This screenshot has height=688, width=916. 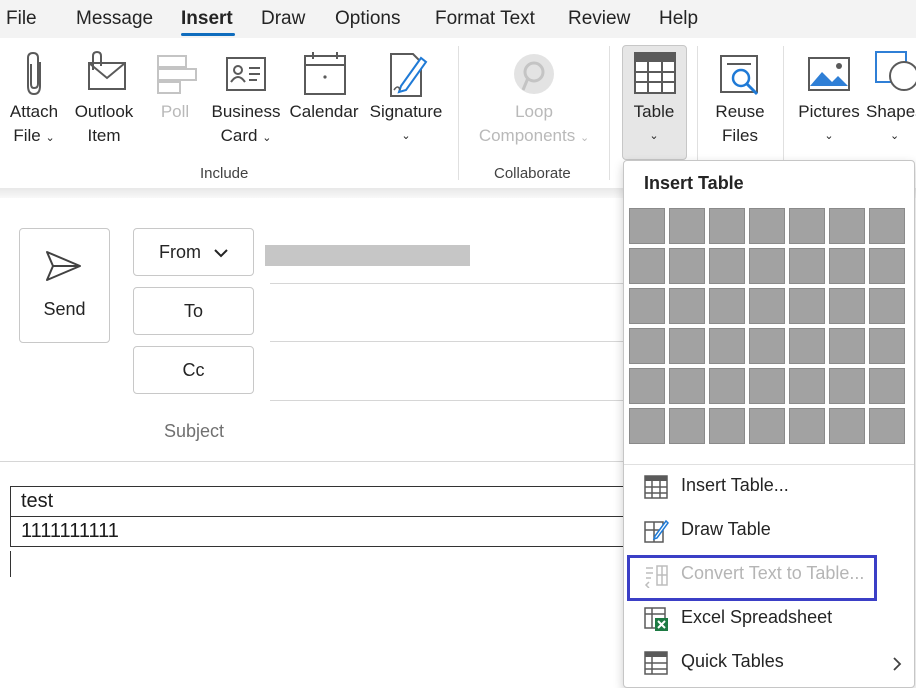 What do you see at coordinates (21, 19) in the screenshot?
I see `tab-file: File` at bounding box center [21, 19].